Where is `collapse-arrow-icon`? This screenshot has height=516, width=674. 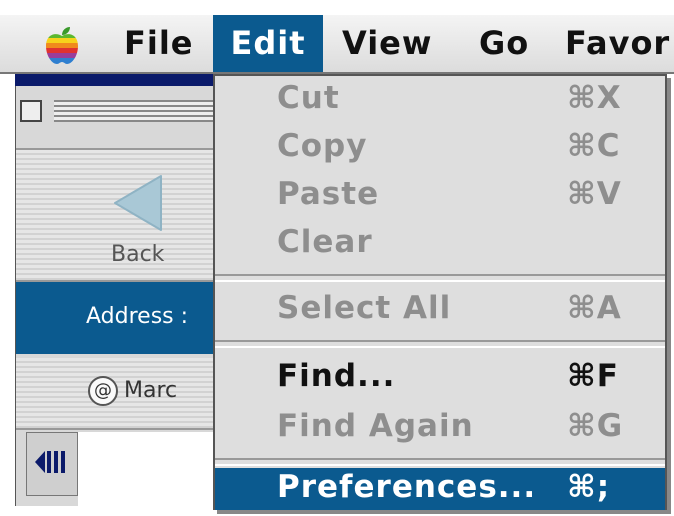
collapse-arrow-icon is located at coordinates (50, 462).